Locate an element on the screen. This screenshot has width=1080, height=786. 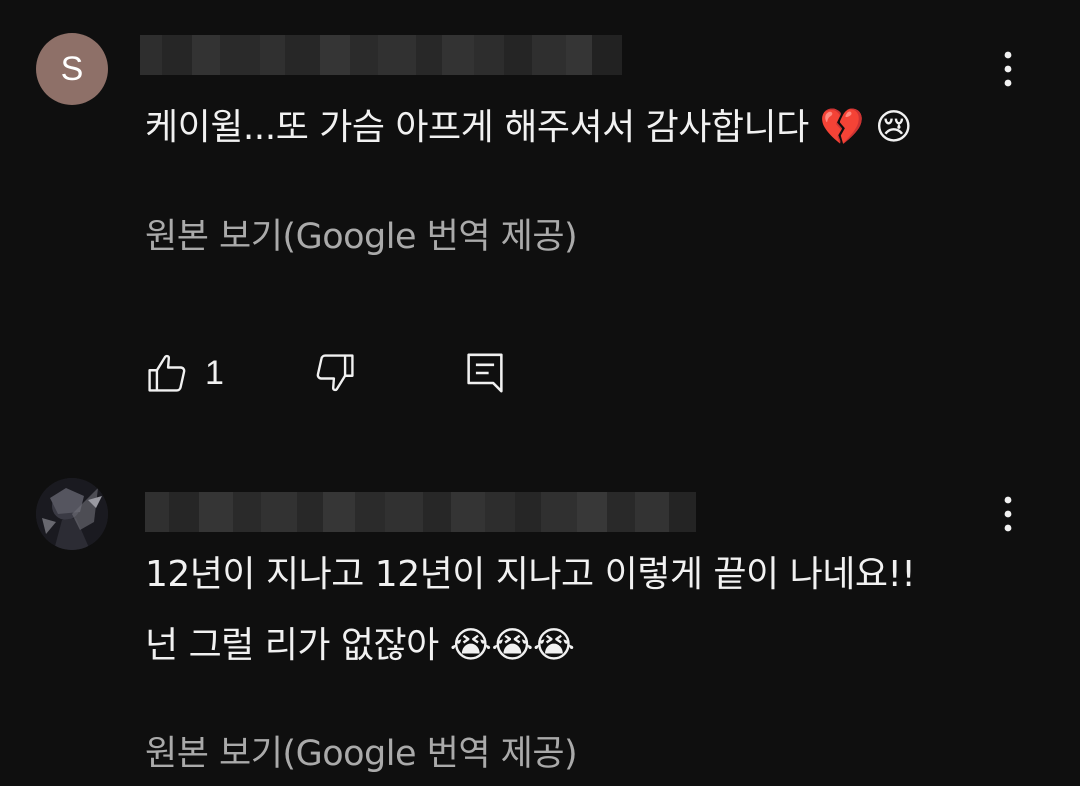
comment-emojis: 😭😭😭 is located at coordinates (512, 645).